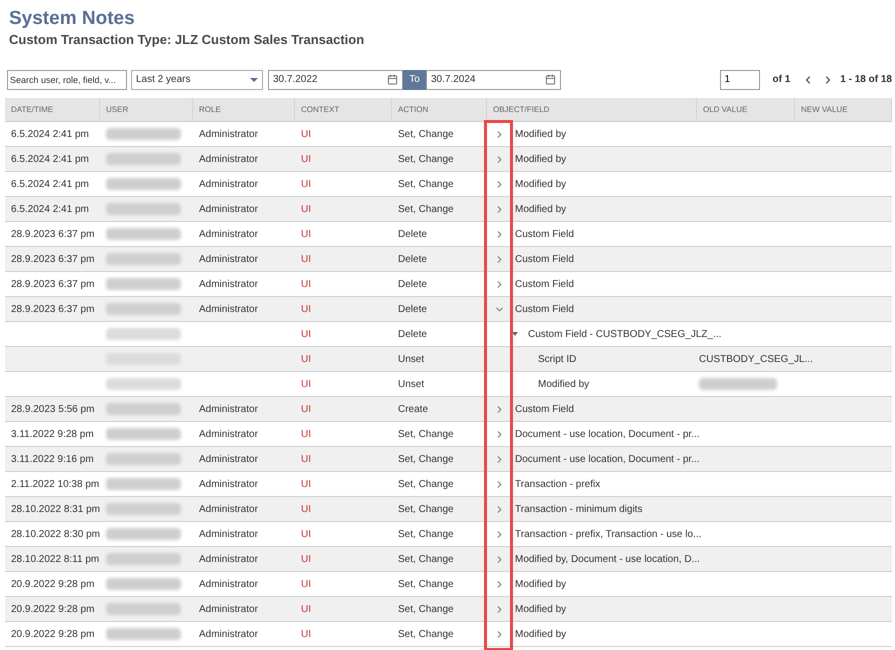 Image resolution: width=895 pixels, height=650 pixels. What do you see at coordinates (557, 484) in the screenshot?
I see `table-cell: Transaction - prefix` at bounding box center [557, 484].